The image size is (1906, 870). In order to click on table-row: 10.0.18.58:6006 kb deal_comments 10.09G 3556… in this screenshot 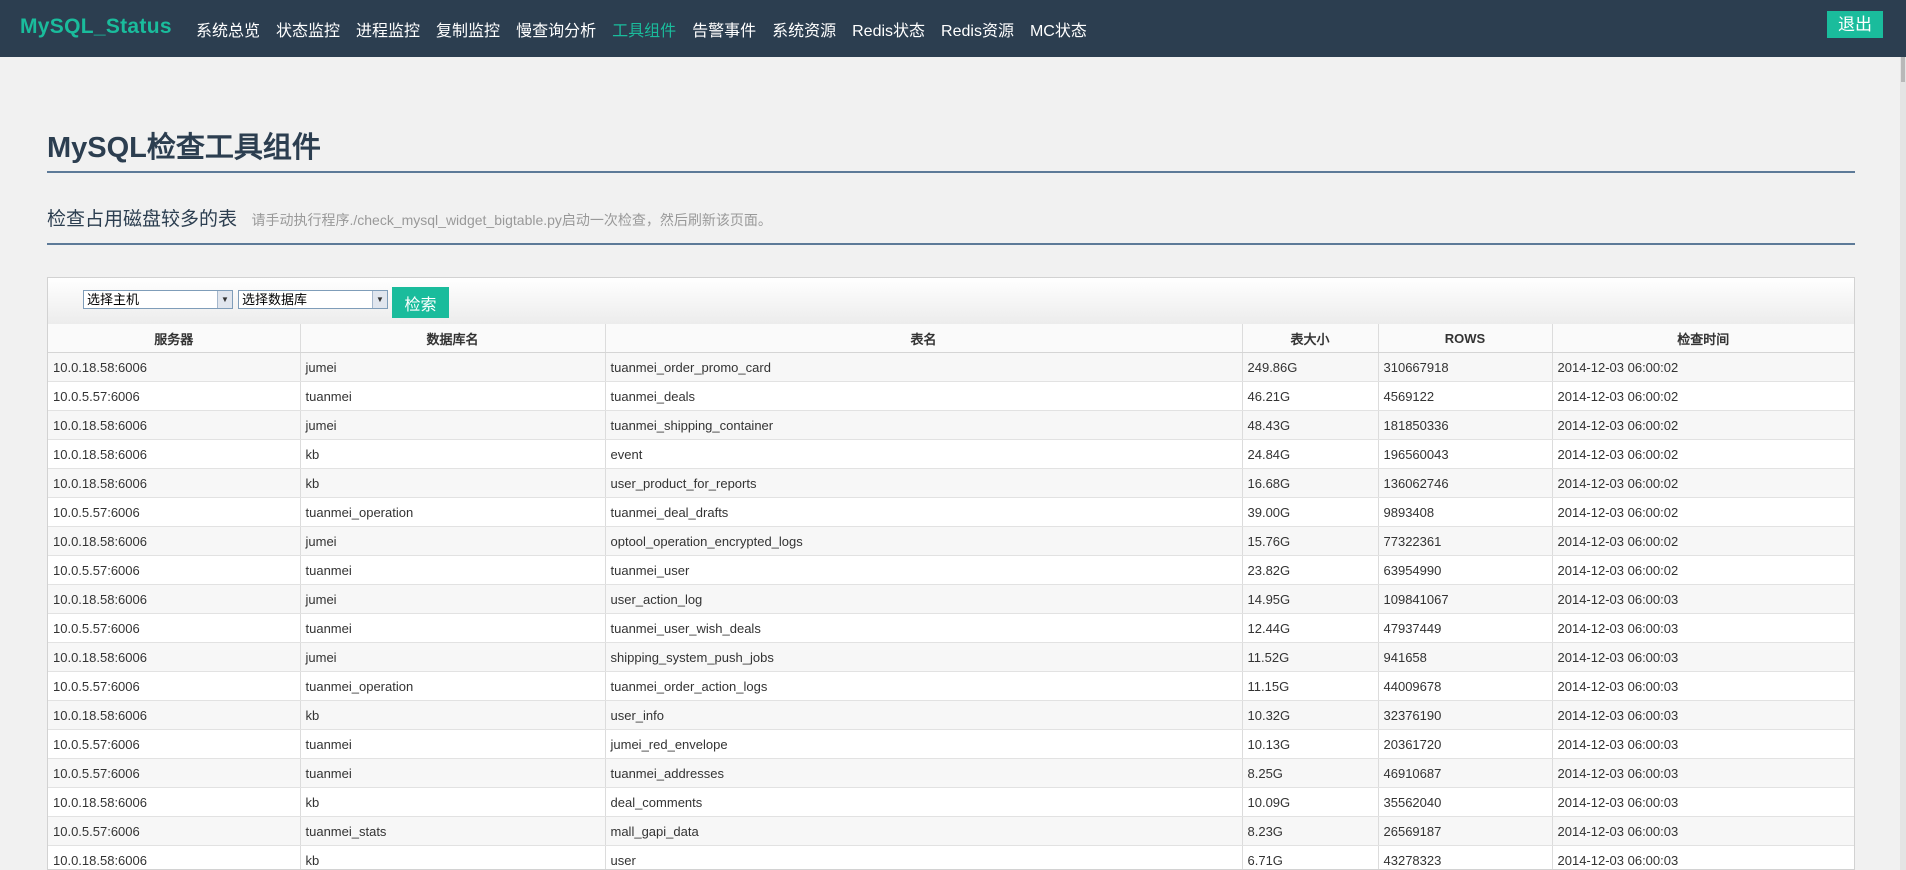, I will do `click(951, 802)`.